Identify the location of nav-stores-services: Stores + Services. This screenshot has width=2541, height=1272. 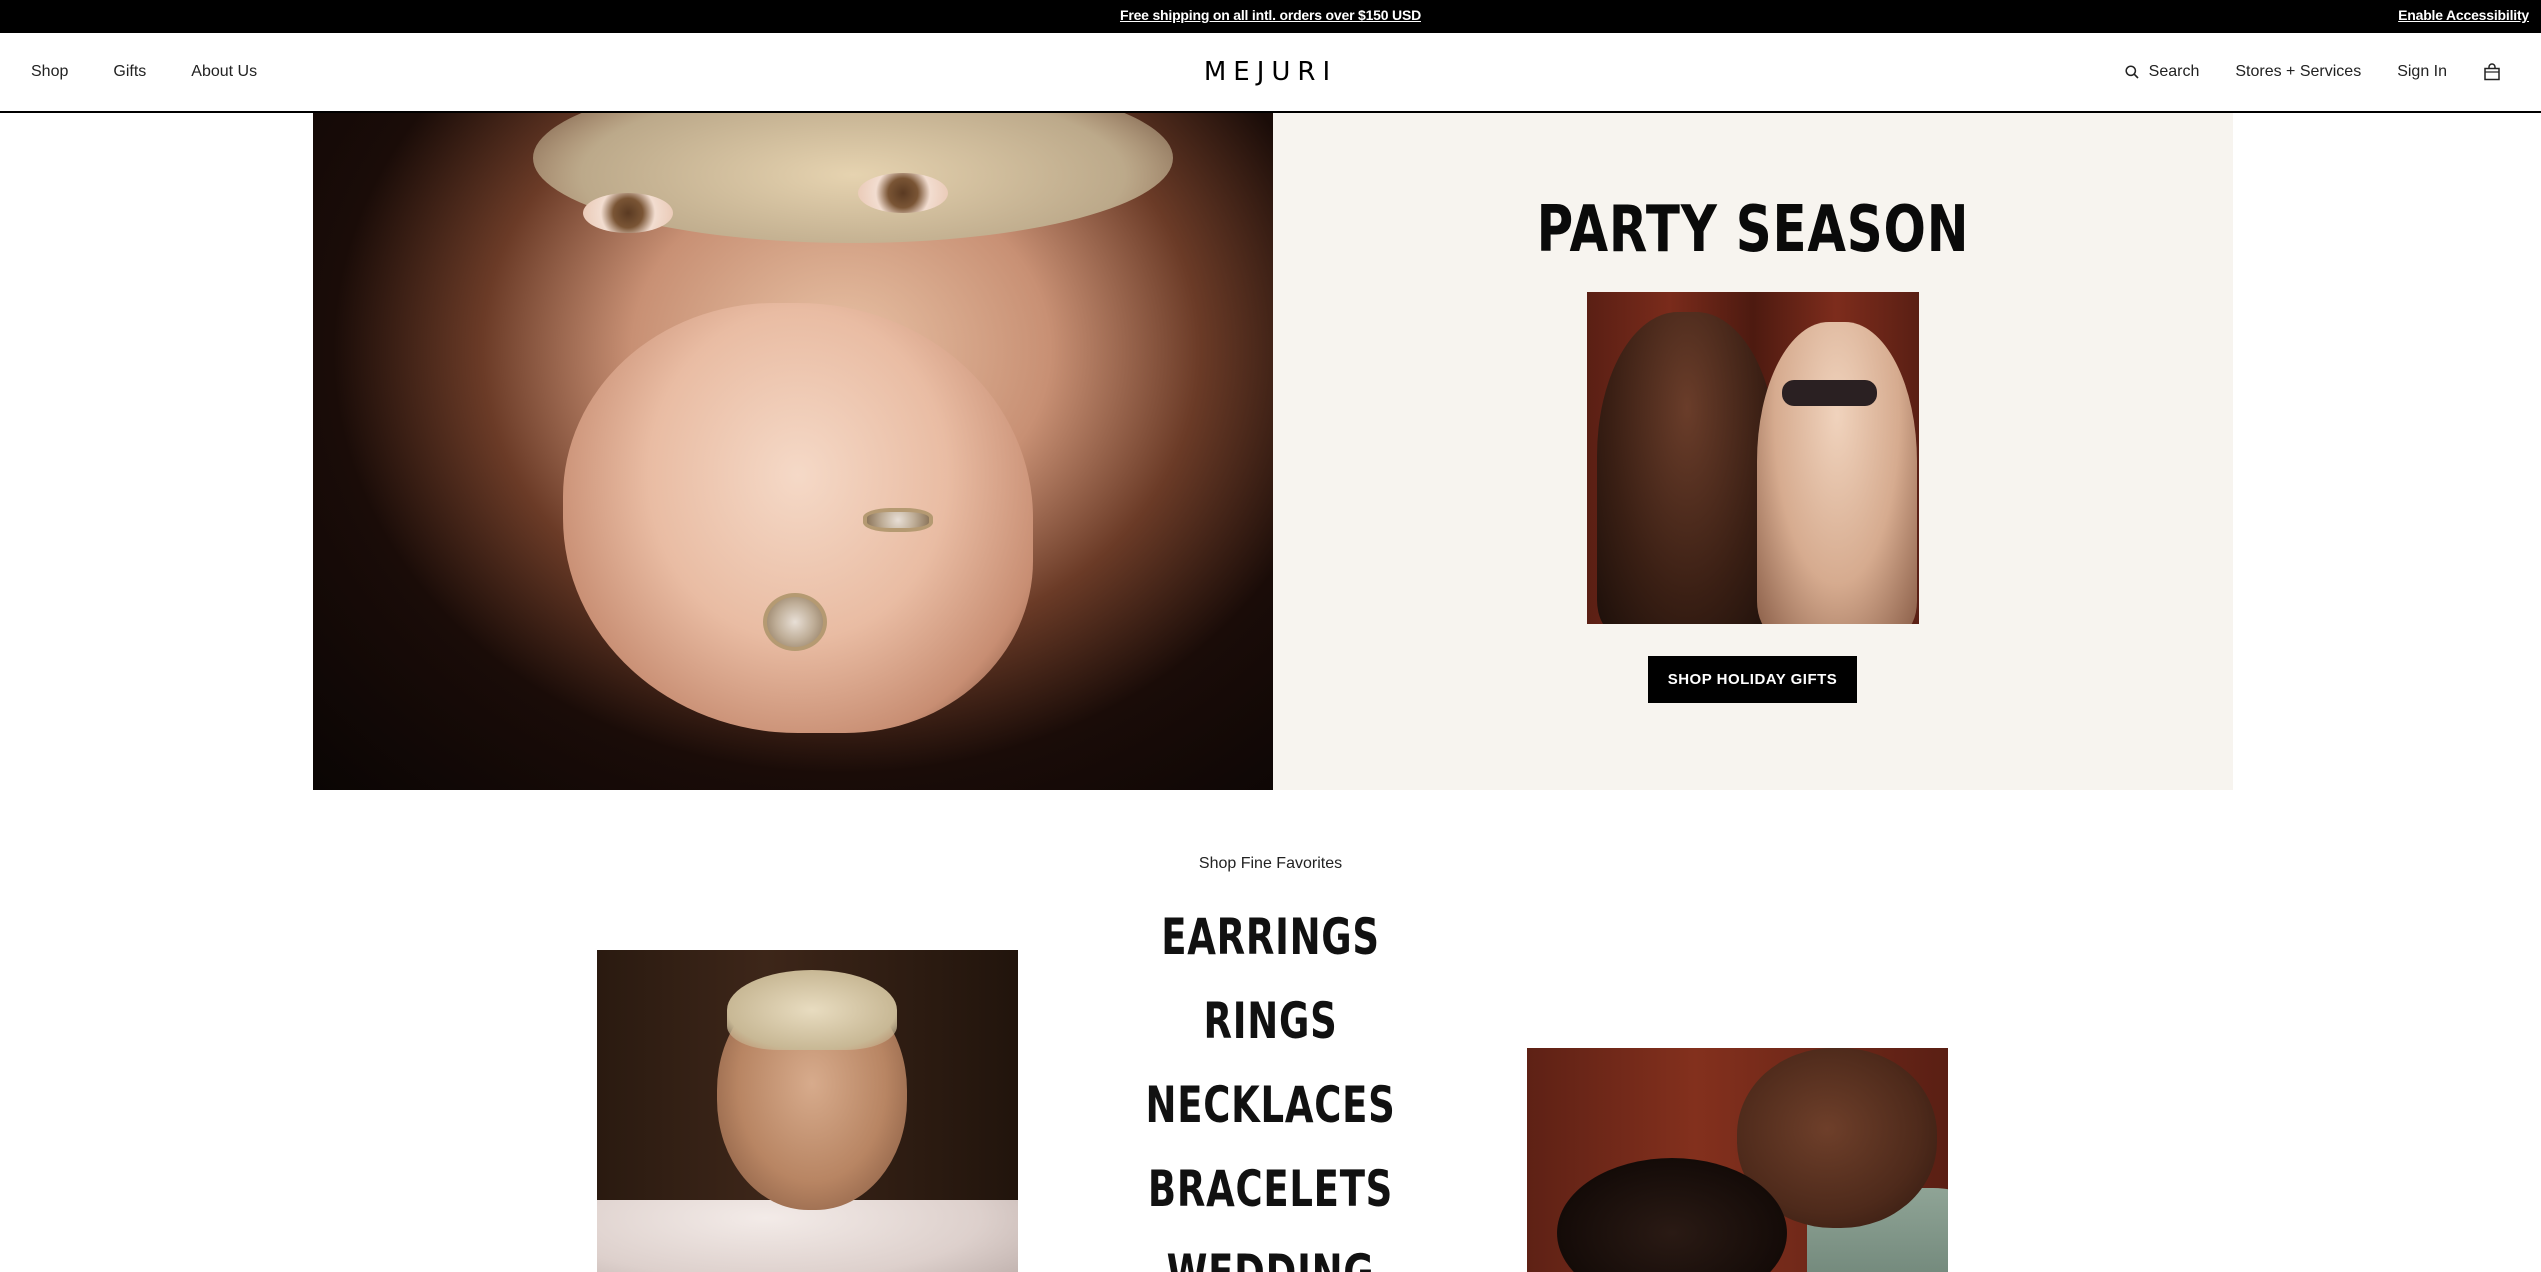
(2298, 72).